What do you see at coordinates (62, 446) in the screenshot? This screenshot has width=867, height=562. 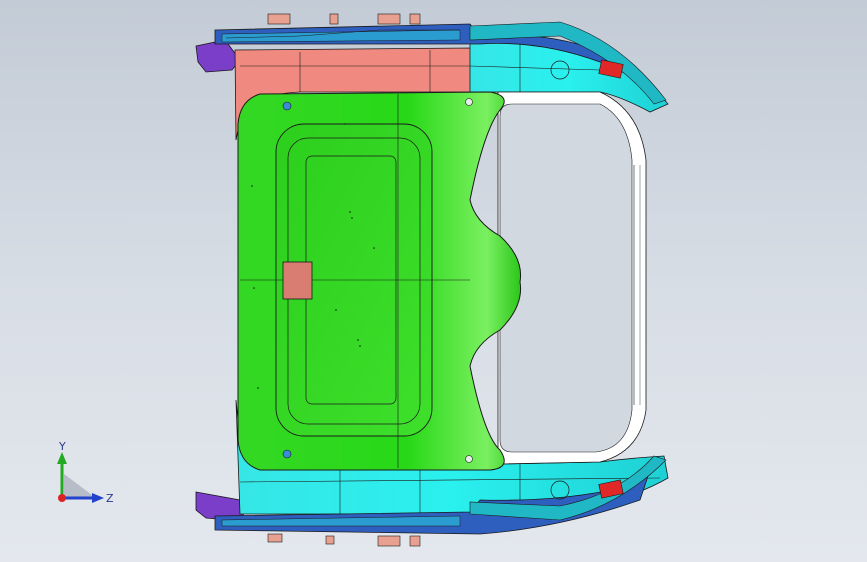 I see `y-axis-label: Y` at bounding box center [62, 446].